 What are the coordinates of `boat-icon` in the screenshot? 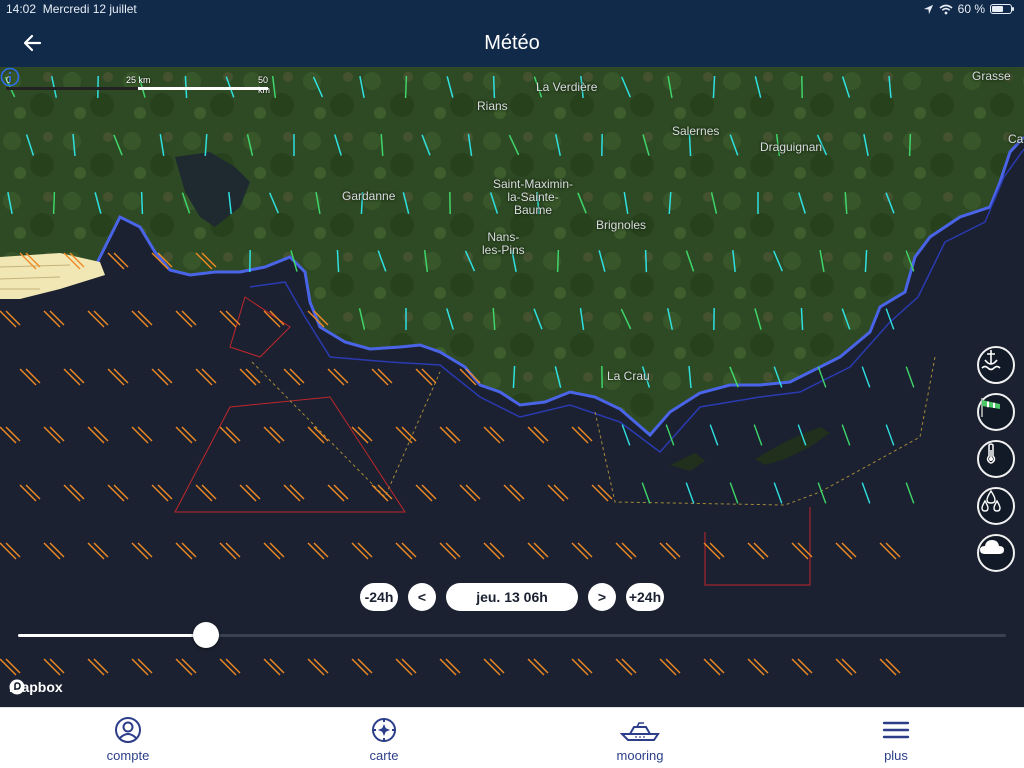 It's located at (640, 731).